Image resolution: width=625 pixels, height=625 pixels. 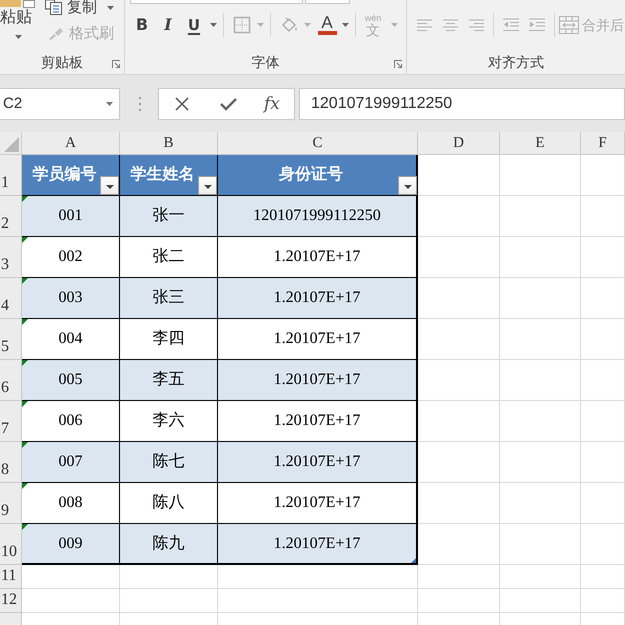 I want to click on font-color-button: A, so click(x=327, y=25).